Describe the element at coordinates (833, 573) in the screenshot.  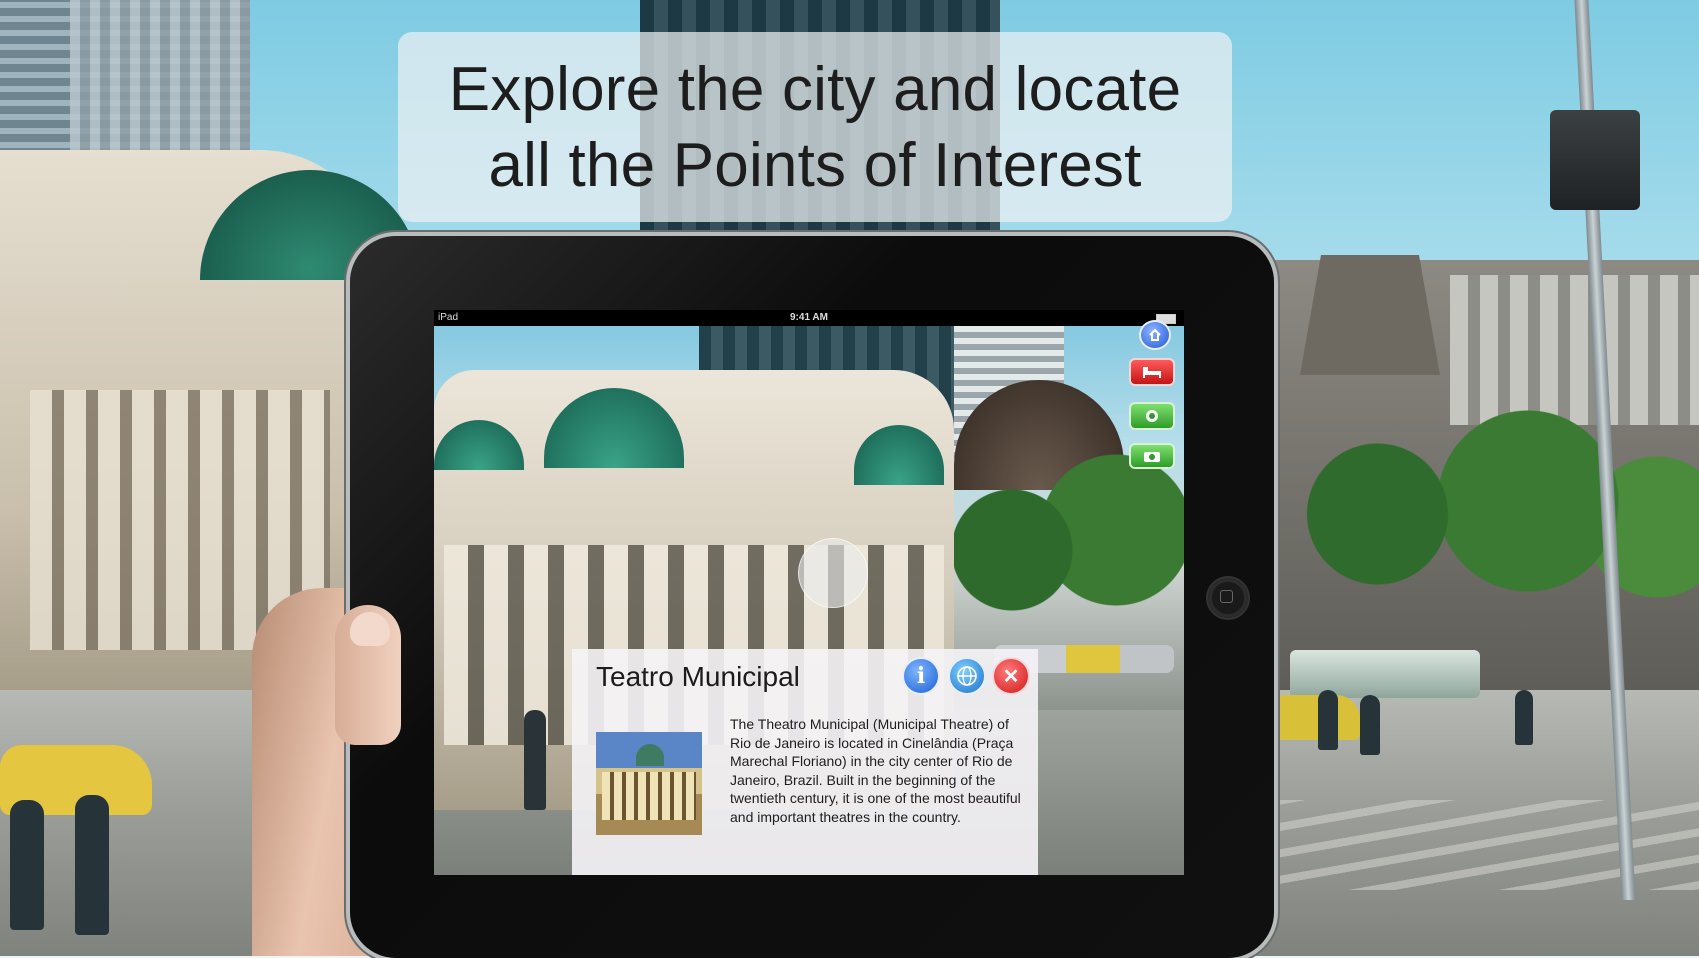
I see `ar-target-marker` at that location.